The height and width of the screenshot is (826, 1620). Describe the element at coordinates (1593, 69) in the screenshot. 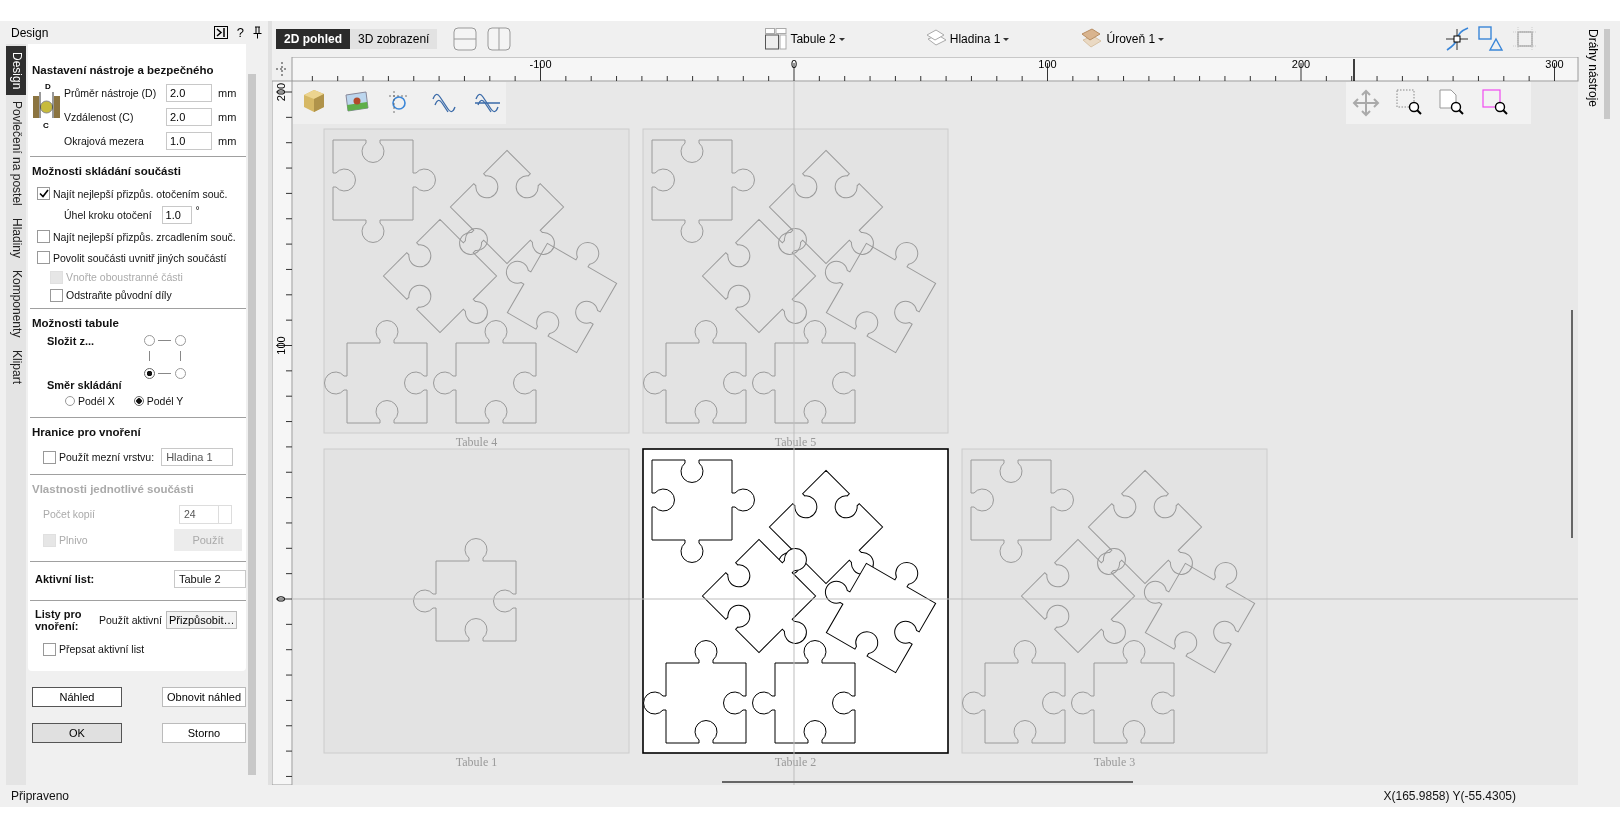

I see `vertical-tab: Dráhy nástroje` at that location.